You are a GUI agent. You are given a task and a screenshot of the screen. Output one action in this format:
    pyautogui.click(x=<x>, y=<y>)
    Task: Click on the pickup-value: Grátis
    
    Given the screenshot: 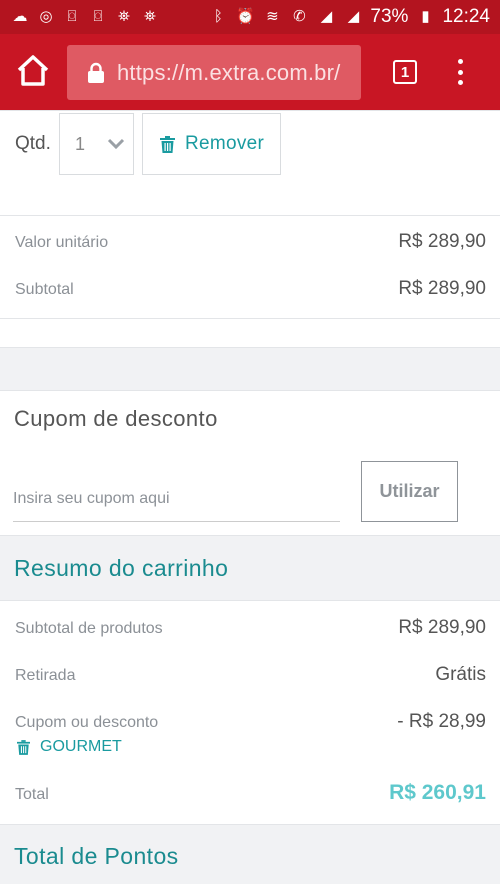 What is the action you would take?
    pyautogui.click(x=460, y=674)
    